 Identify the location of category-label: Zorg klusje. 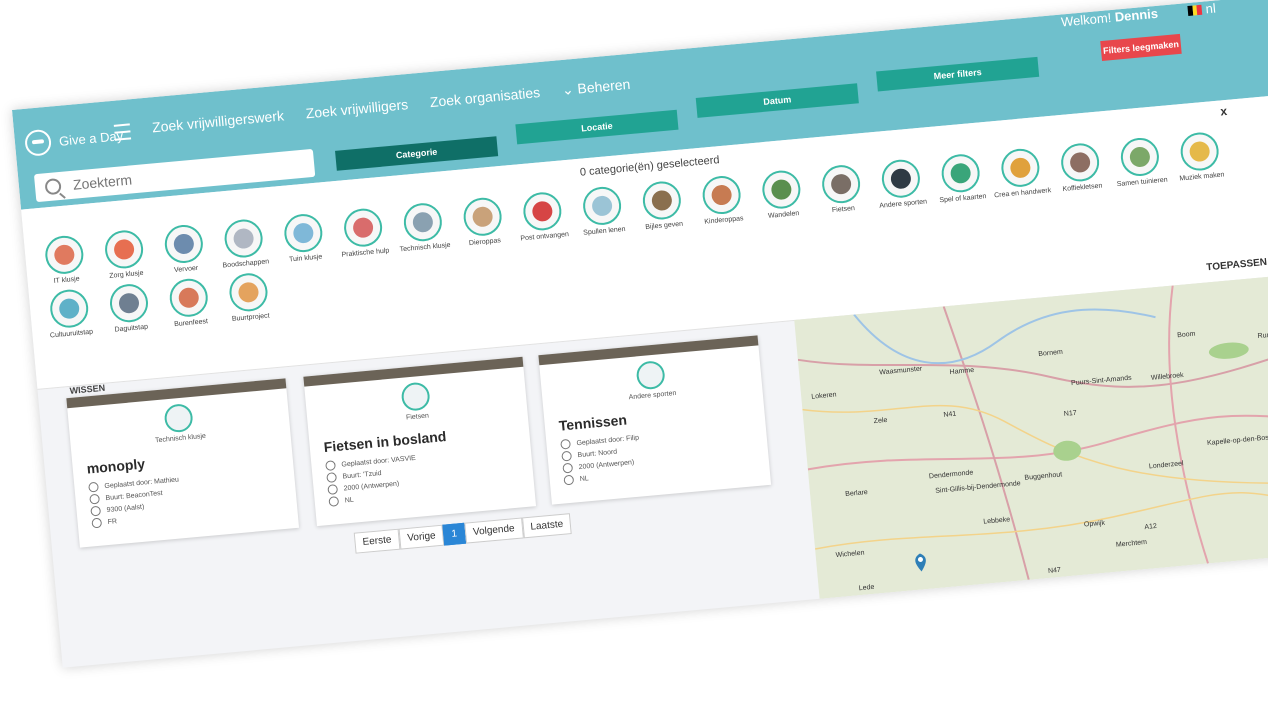
(126, 274).